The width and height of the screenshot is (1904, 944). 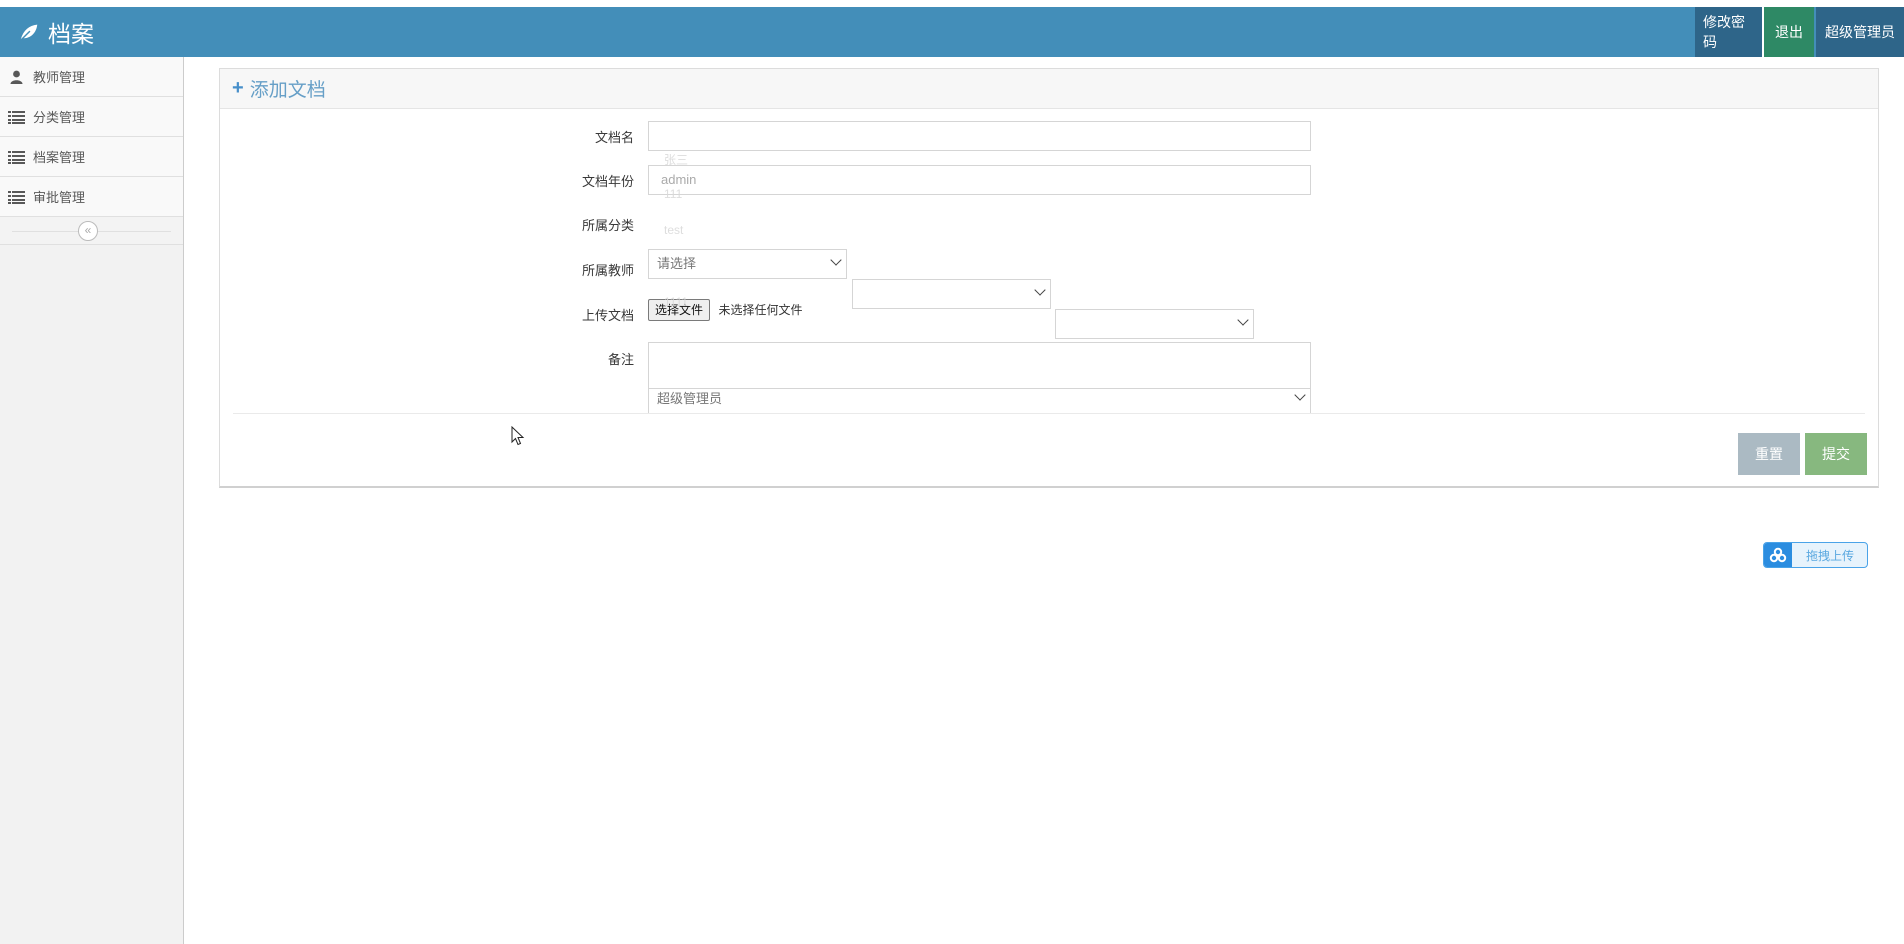 I want to click on submit-button: 提交, so click(x=1836, y=454).